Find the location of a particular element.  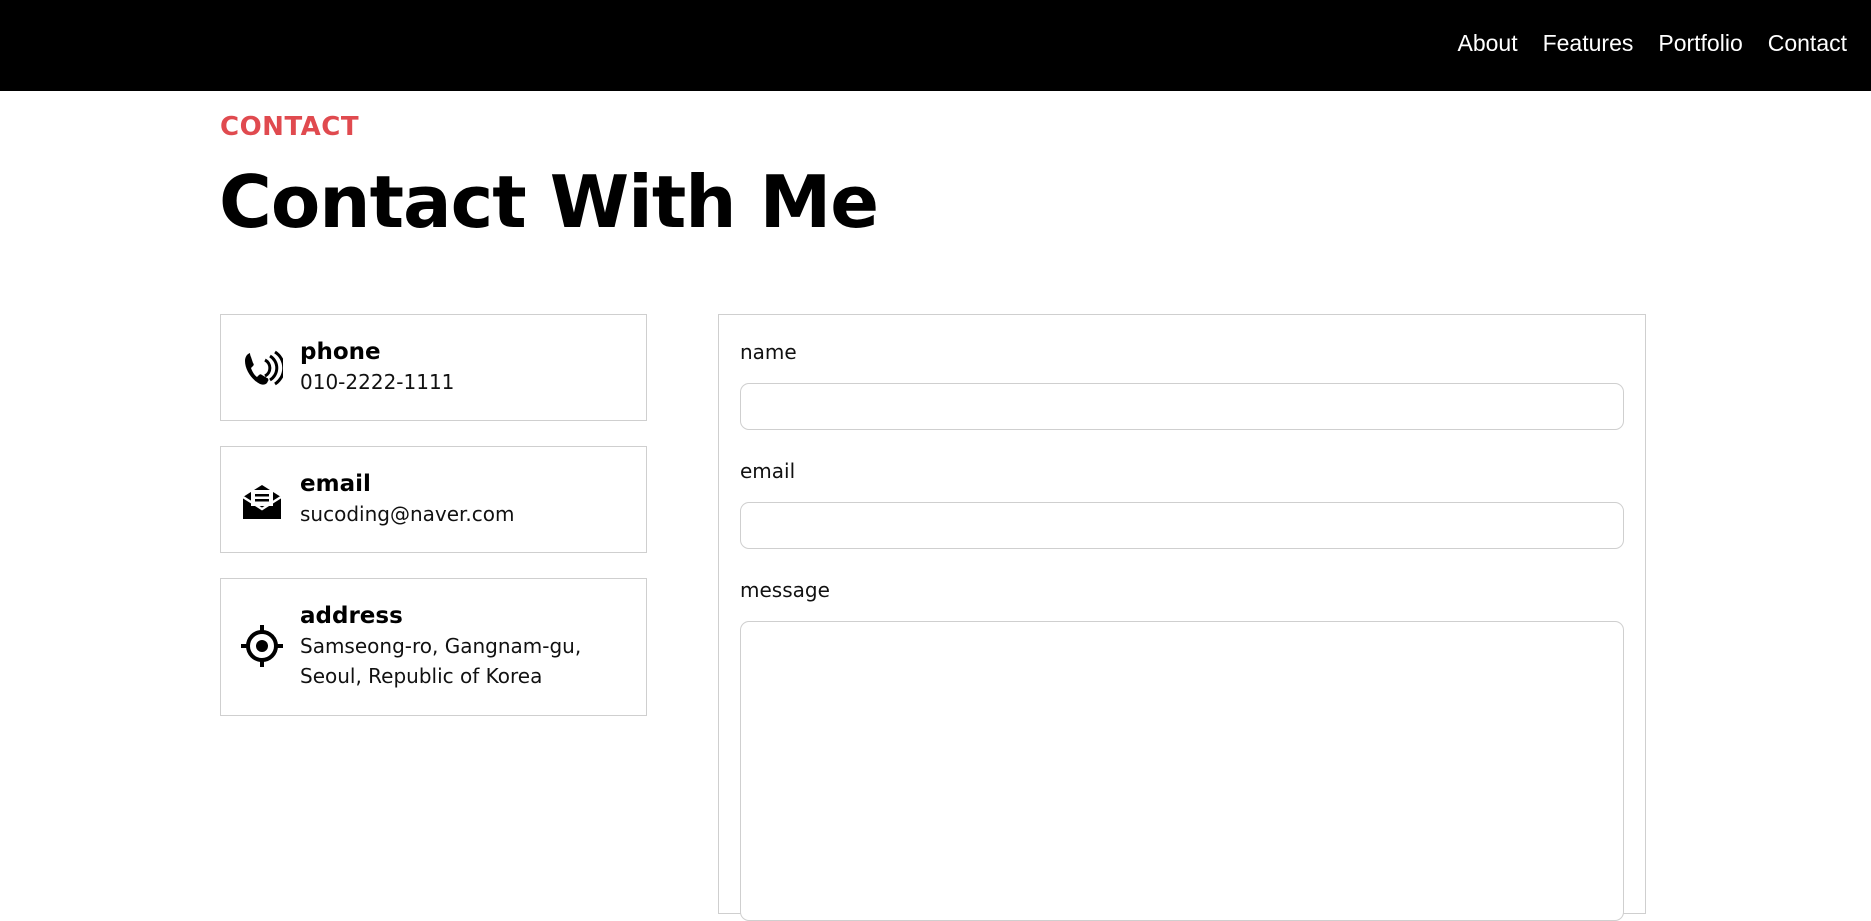

address-card-title: address is located at coordinates (351, 616).